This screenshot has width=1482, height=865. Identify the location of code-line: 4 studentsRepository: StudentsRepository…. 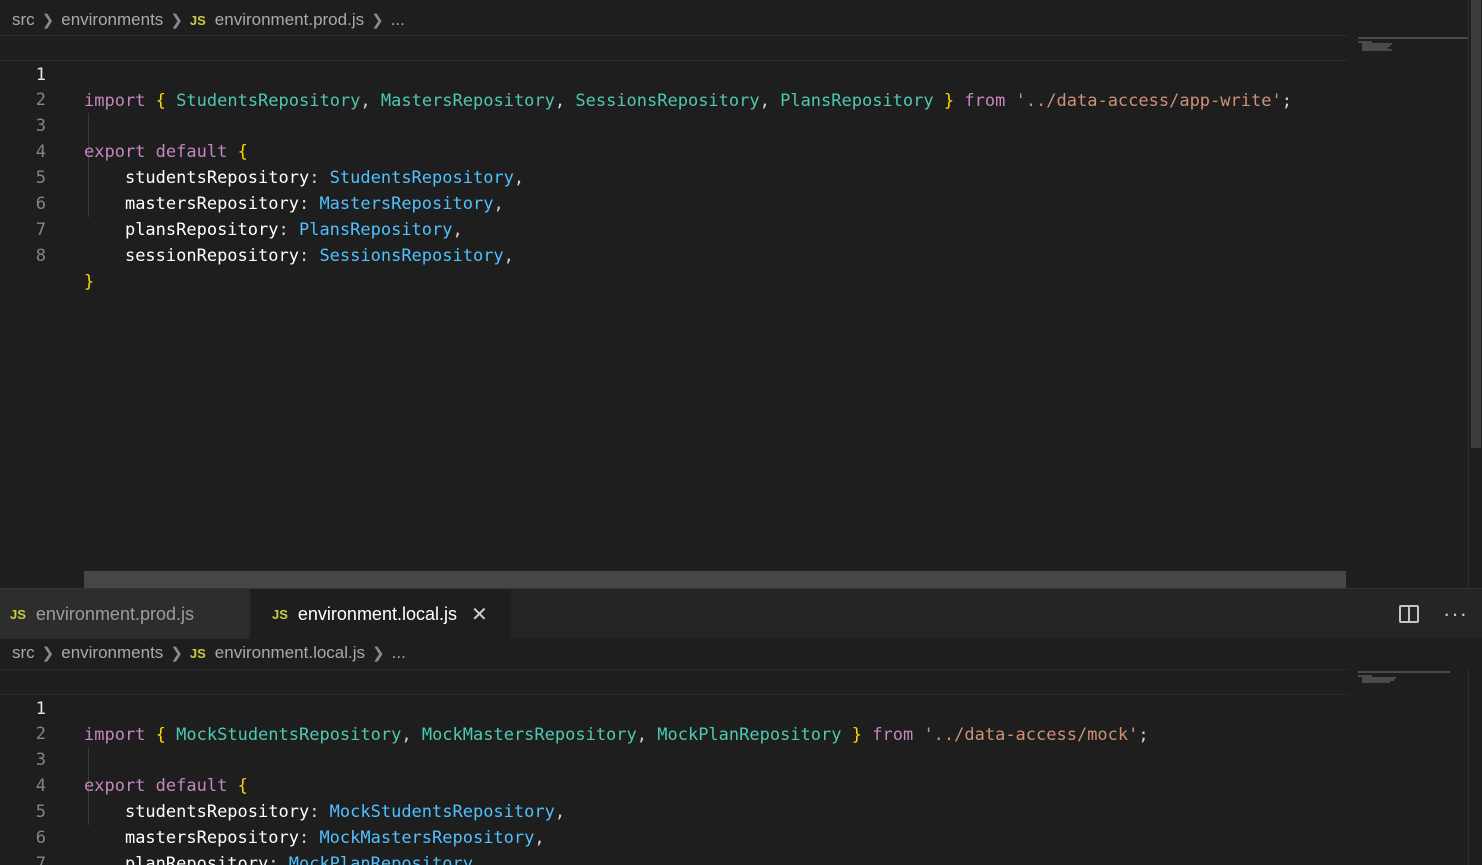
(674, 150).